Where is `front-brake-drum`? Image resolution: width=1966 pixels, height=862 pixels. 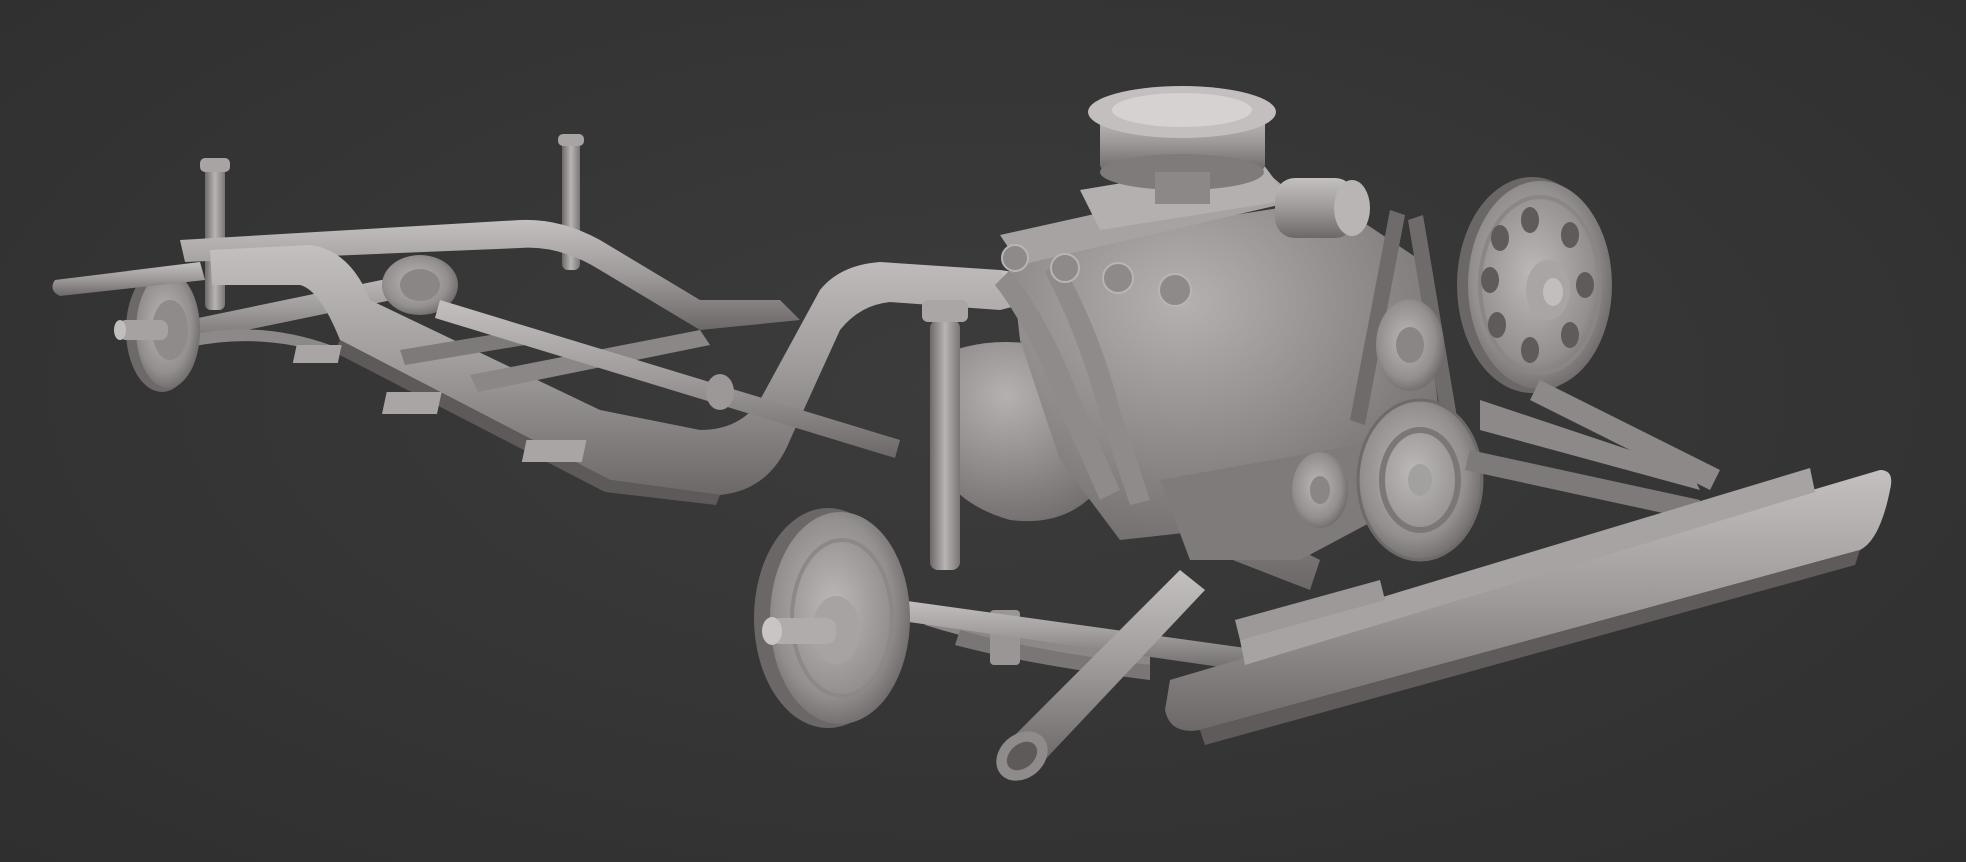
front-brake-drum is located at coordinates (832, 618).